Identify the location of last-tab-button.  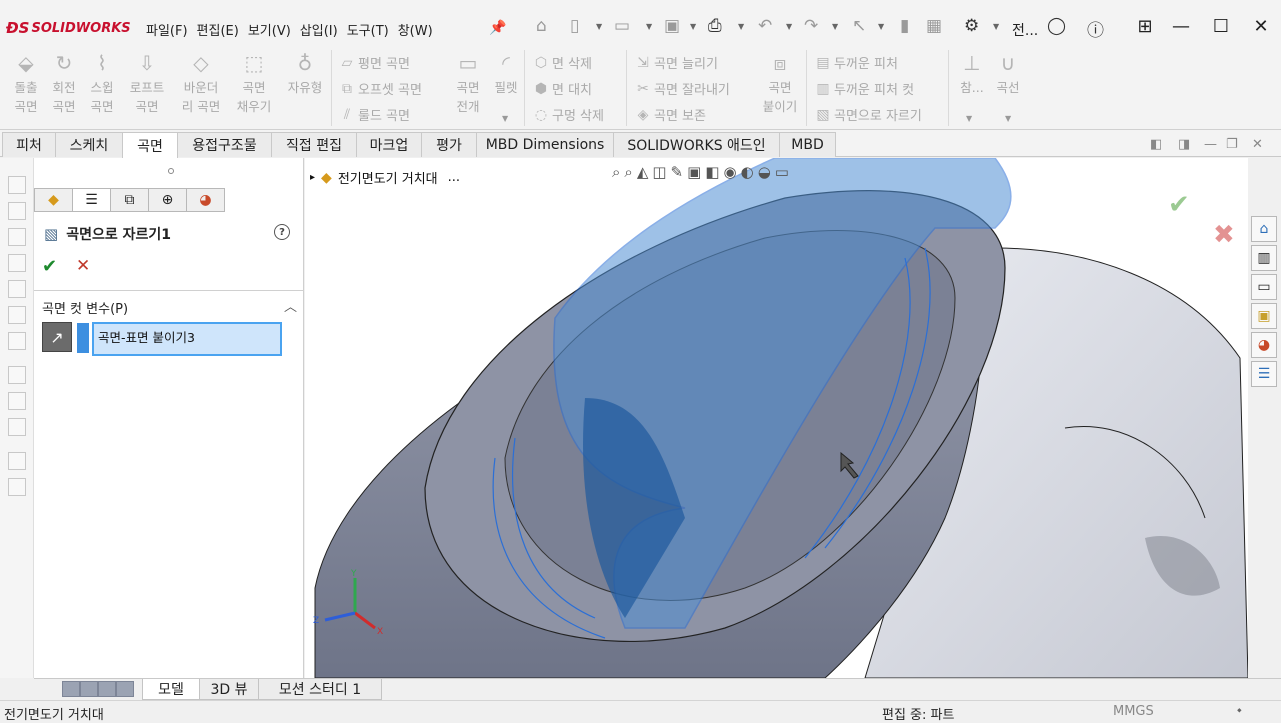
(125, 689).